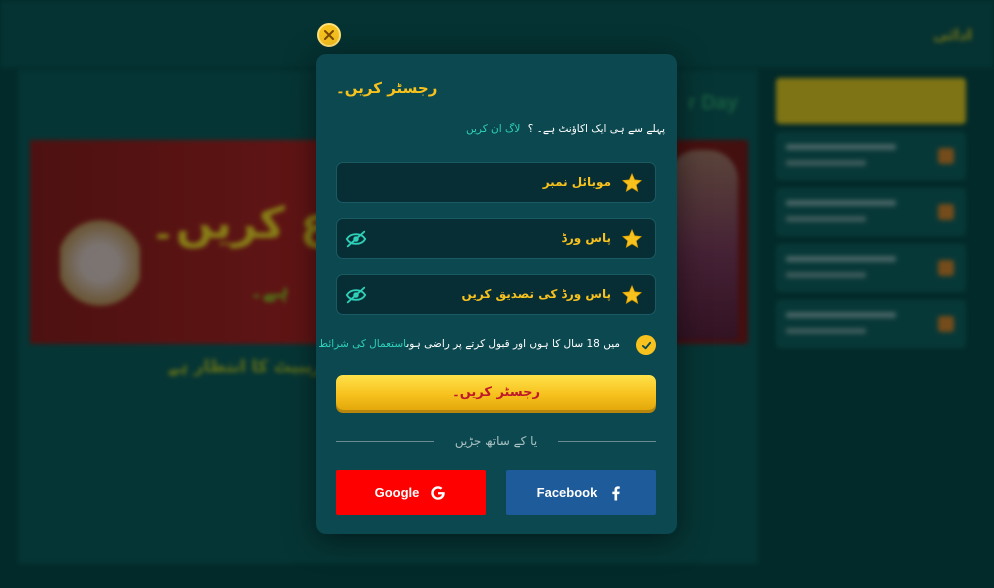 The height and width of the screenshot is (588, 994). I want to click on login-prompt-text: پہلے سے ہی ایک اکاؤنٹ ہے۔ ؟, so click(596, 129).